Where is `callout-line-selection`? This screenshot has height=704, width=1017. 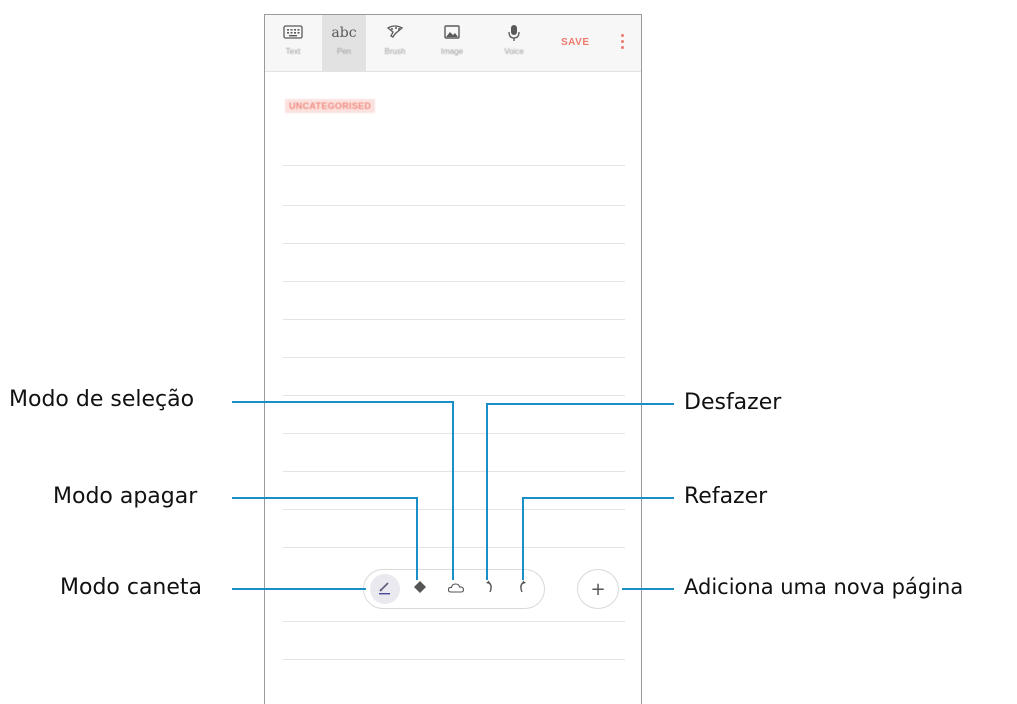
callout-line-selection is located at coordinates (343, 490).